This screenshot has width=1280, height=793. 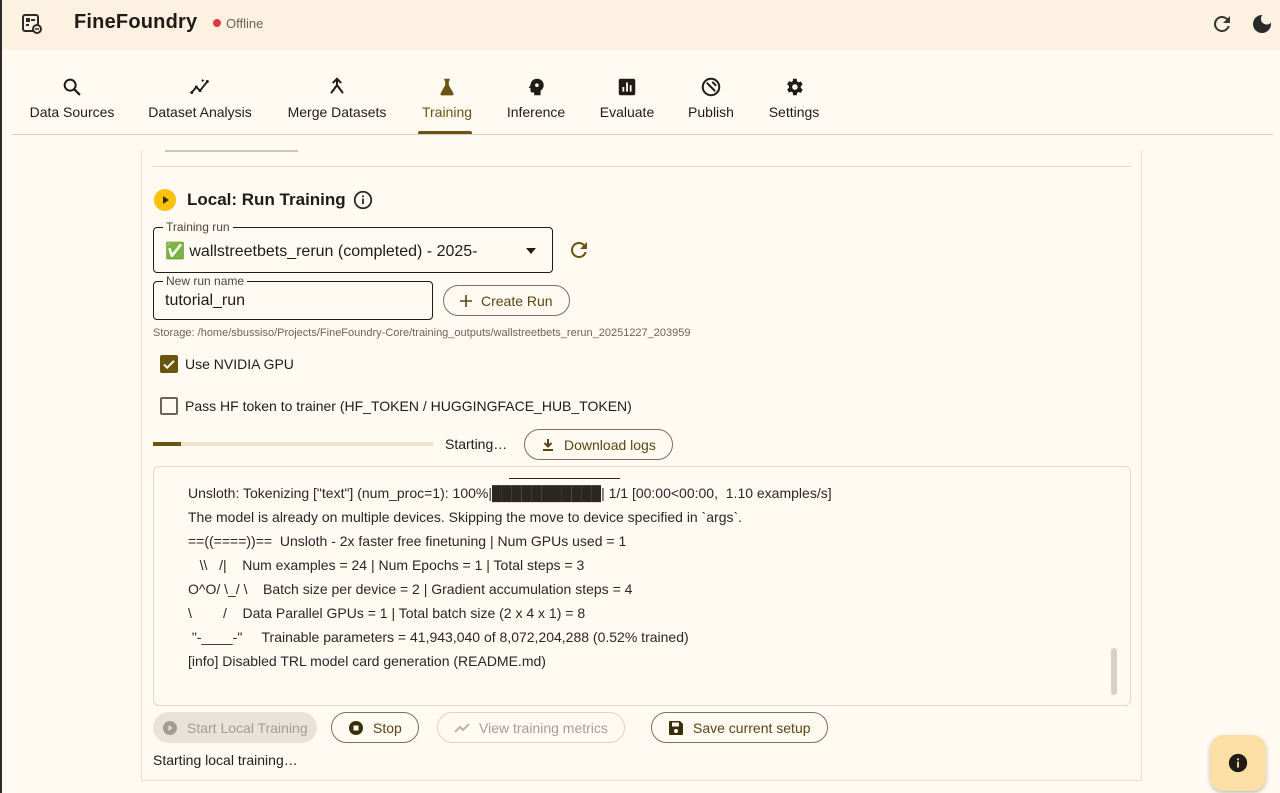 I want to click on download-logs-label: Download logs, so click(x=610, y=444).